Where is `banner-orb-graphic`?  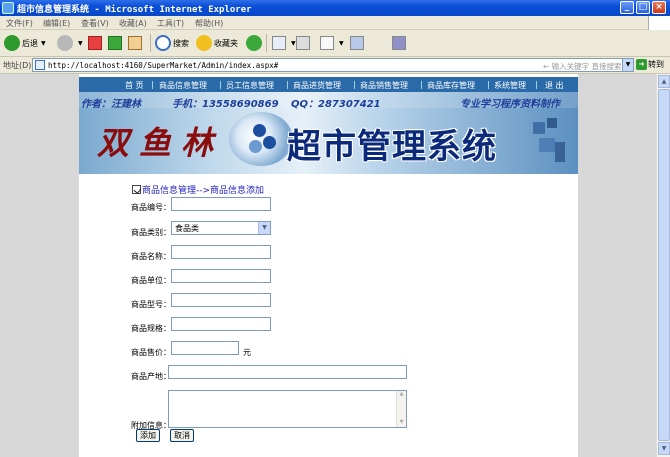
banner-orb-graphic is located at coordinates (261, 139).